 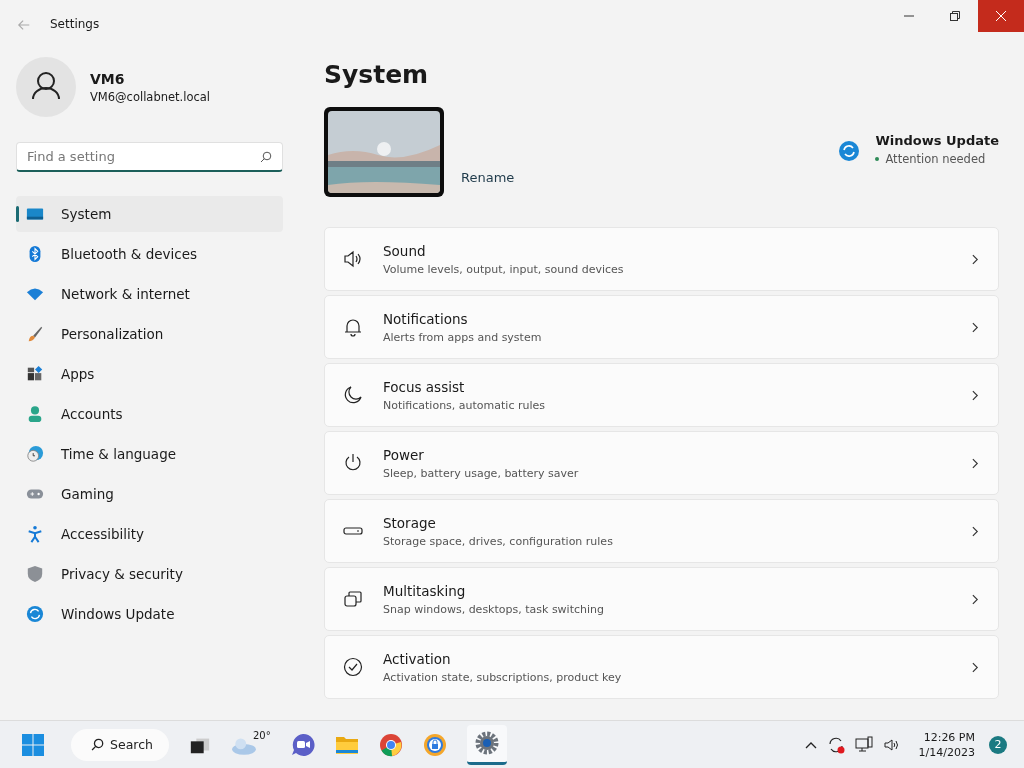 I want to click on sidebar-item: Network & internet, so click(x=149, y=294).